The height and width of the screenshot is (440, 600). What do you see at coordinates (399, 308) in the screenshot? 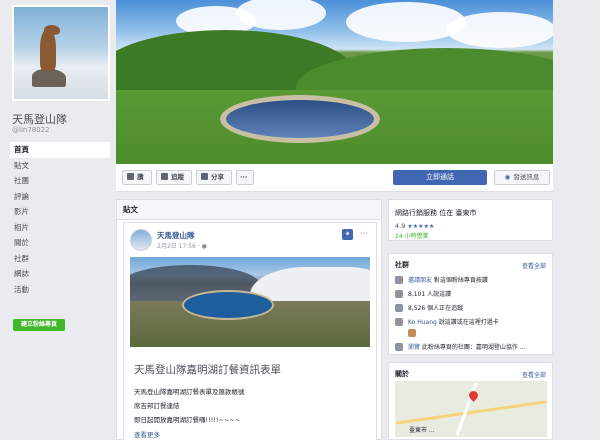
I see `follow-icon` at bounding box center [399, 308].